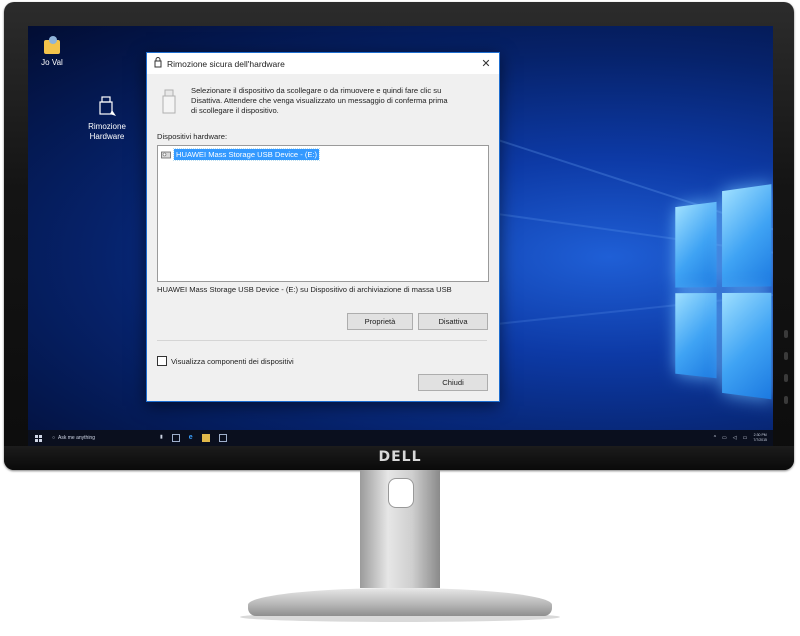 This screenshot has width=800, height=636. I want to click on close-button: Chiudi, so click(453, 382).